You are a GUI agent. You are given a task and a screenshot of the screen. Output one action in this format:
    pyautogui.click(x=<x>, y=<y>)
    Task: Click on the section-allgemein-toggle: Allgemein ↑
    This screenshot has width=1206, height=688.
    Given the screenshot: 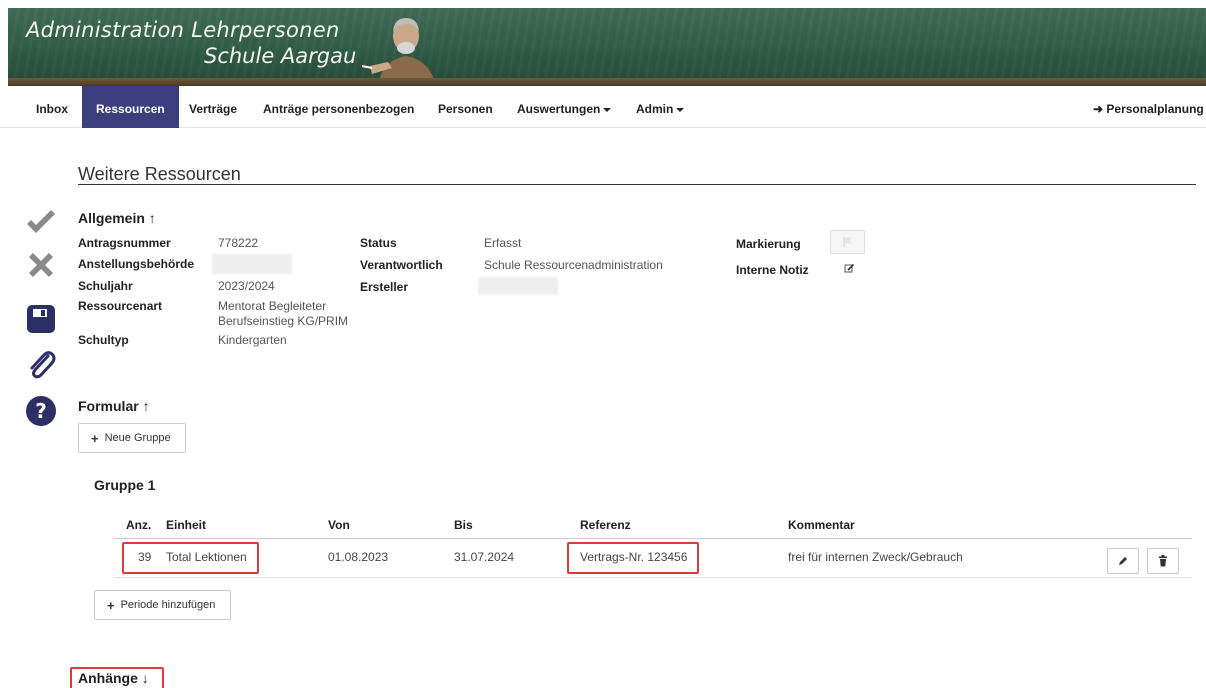 What is the action you would take?
    pyautogui.click(x=117, y=218)
    